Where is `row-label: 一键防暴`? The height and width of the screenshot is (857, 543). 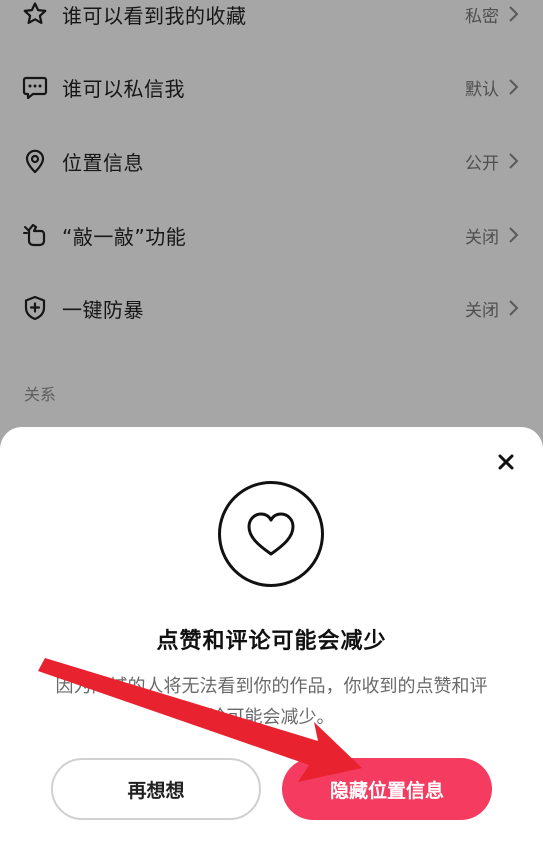
row-label: 一键防暴 is located at coordinates (103, 309).